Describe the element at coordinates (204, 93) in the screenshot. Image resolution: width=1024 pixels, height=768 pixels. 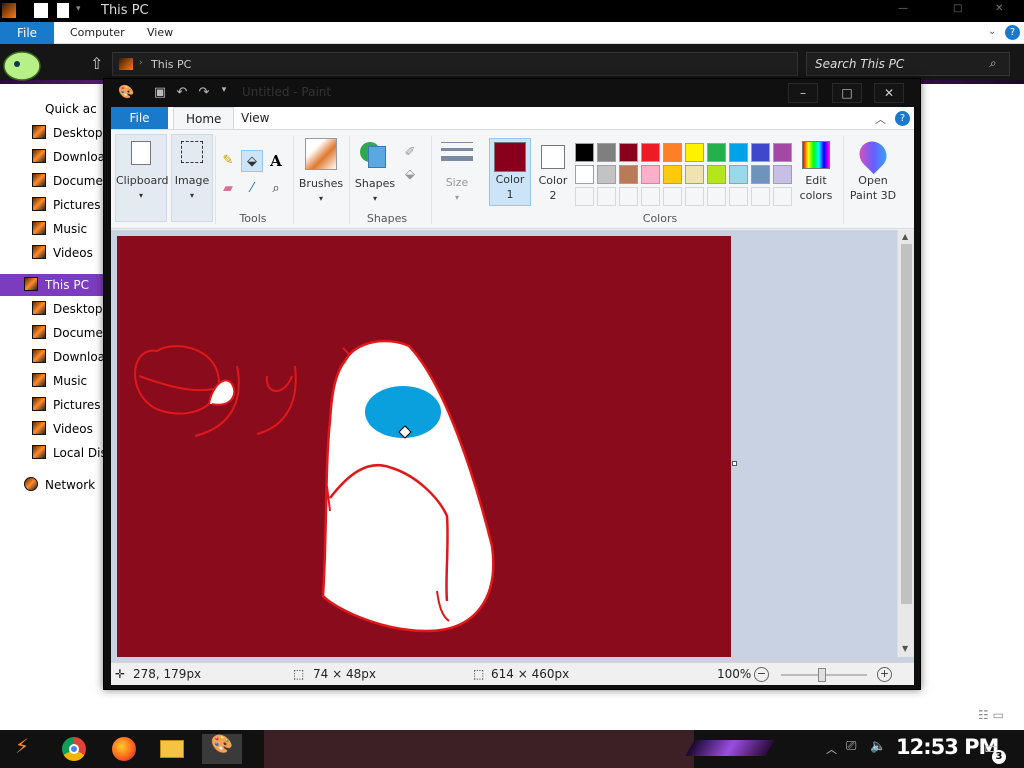
I see `redo-icon: ↷` at that location.